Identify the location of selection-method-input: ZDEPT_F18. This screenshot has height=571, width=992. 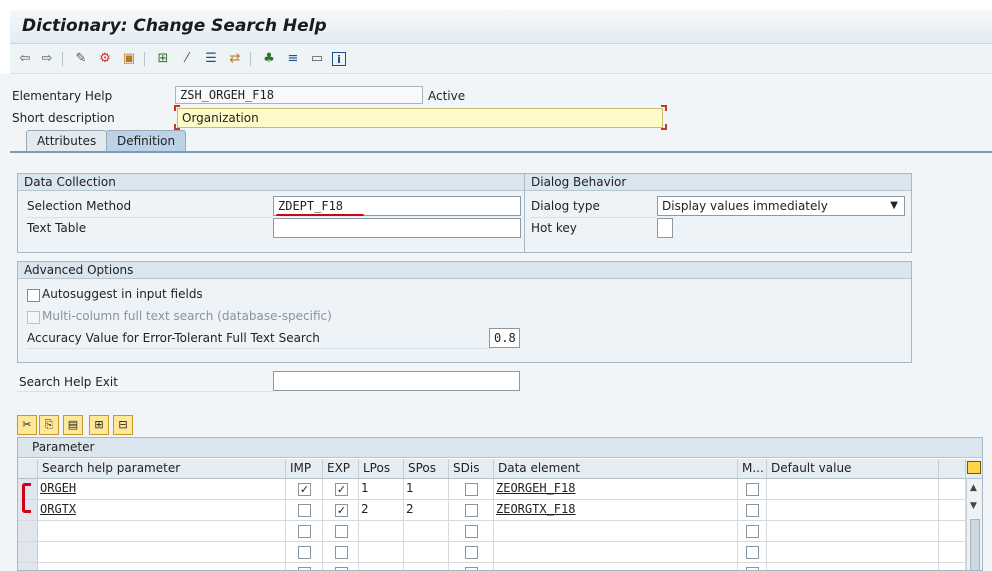
(397, 206).